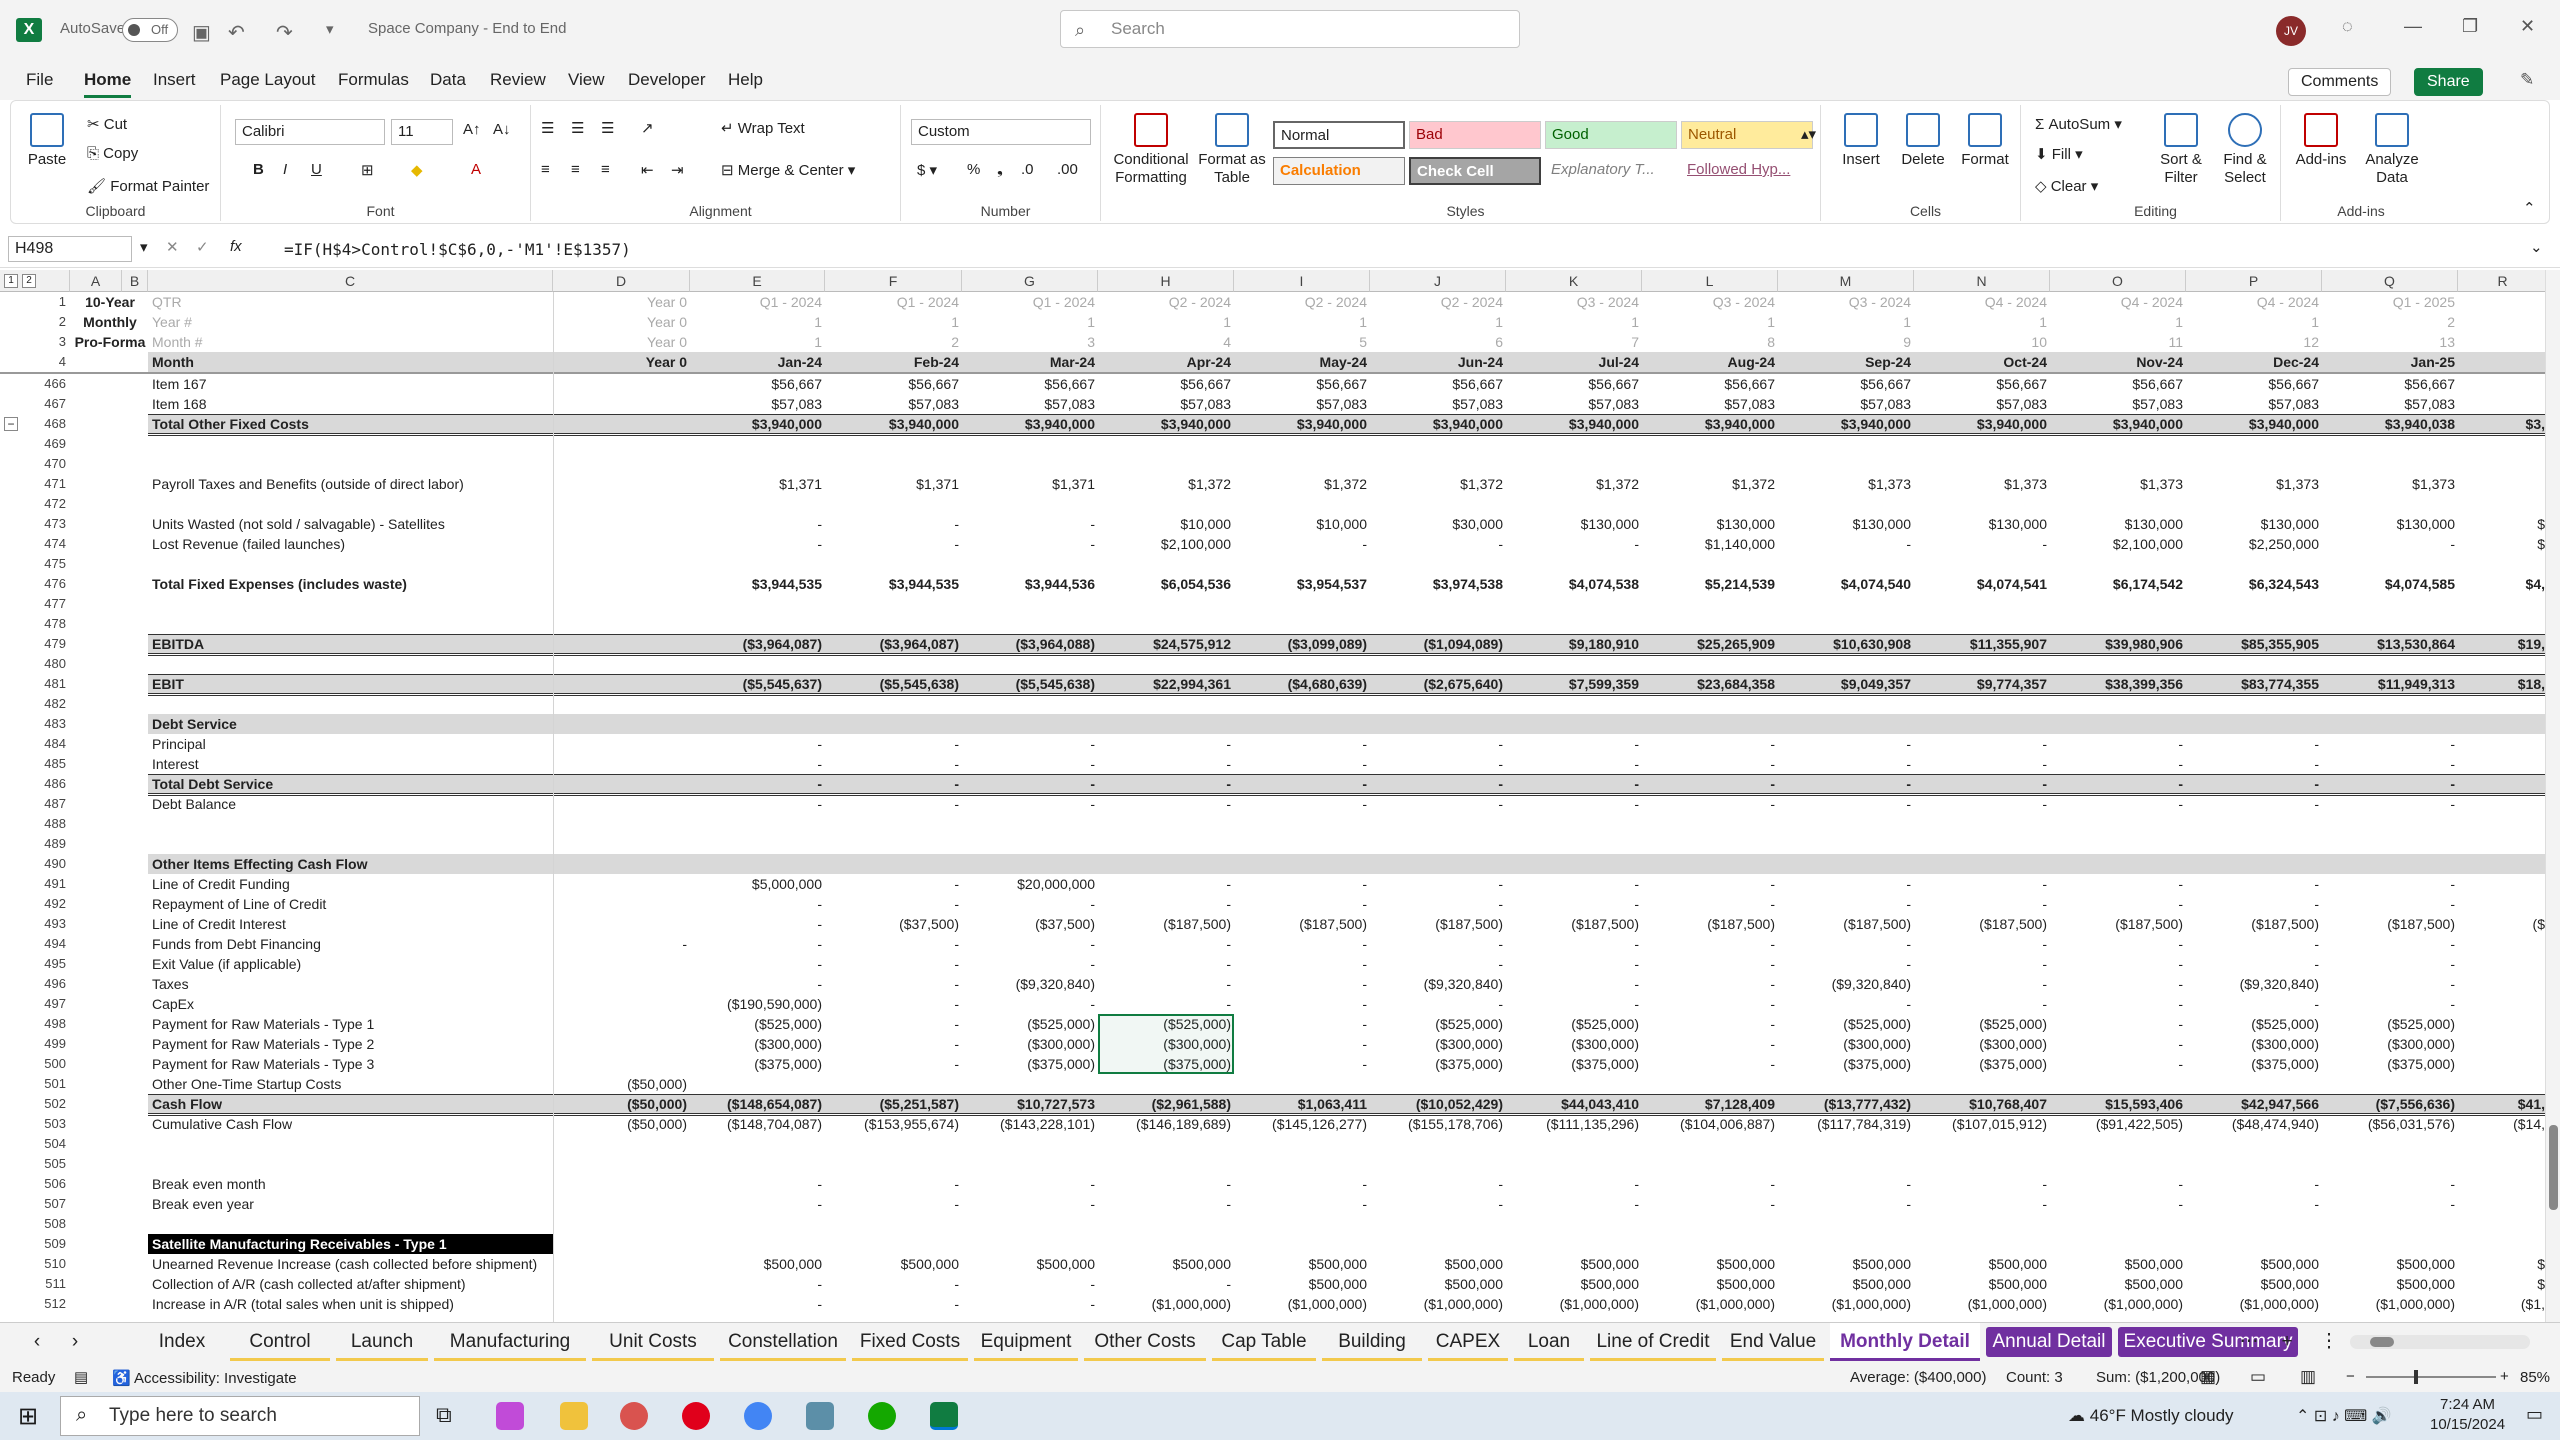 The width and height of the screenshot is (2560, 1440). Describe the element at coordinates (56, 342) in the screenshot. I see `row-header: 3` at that location.